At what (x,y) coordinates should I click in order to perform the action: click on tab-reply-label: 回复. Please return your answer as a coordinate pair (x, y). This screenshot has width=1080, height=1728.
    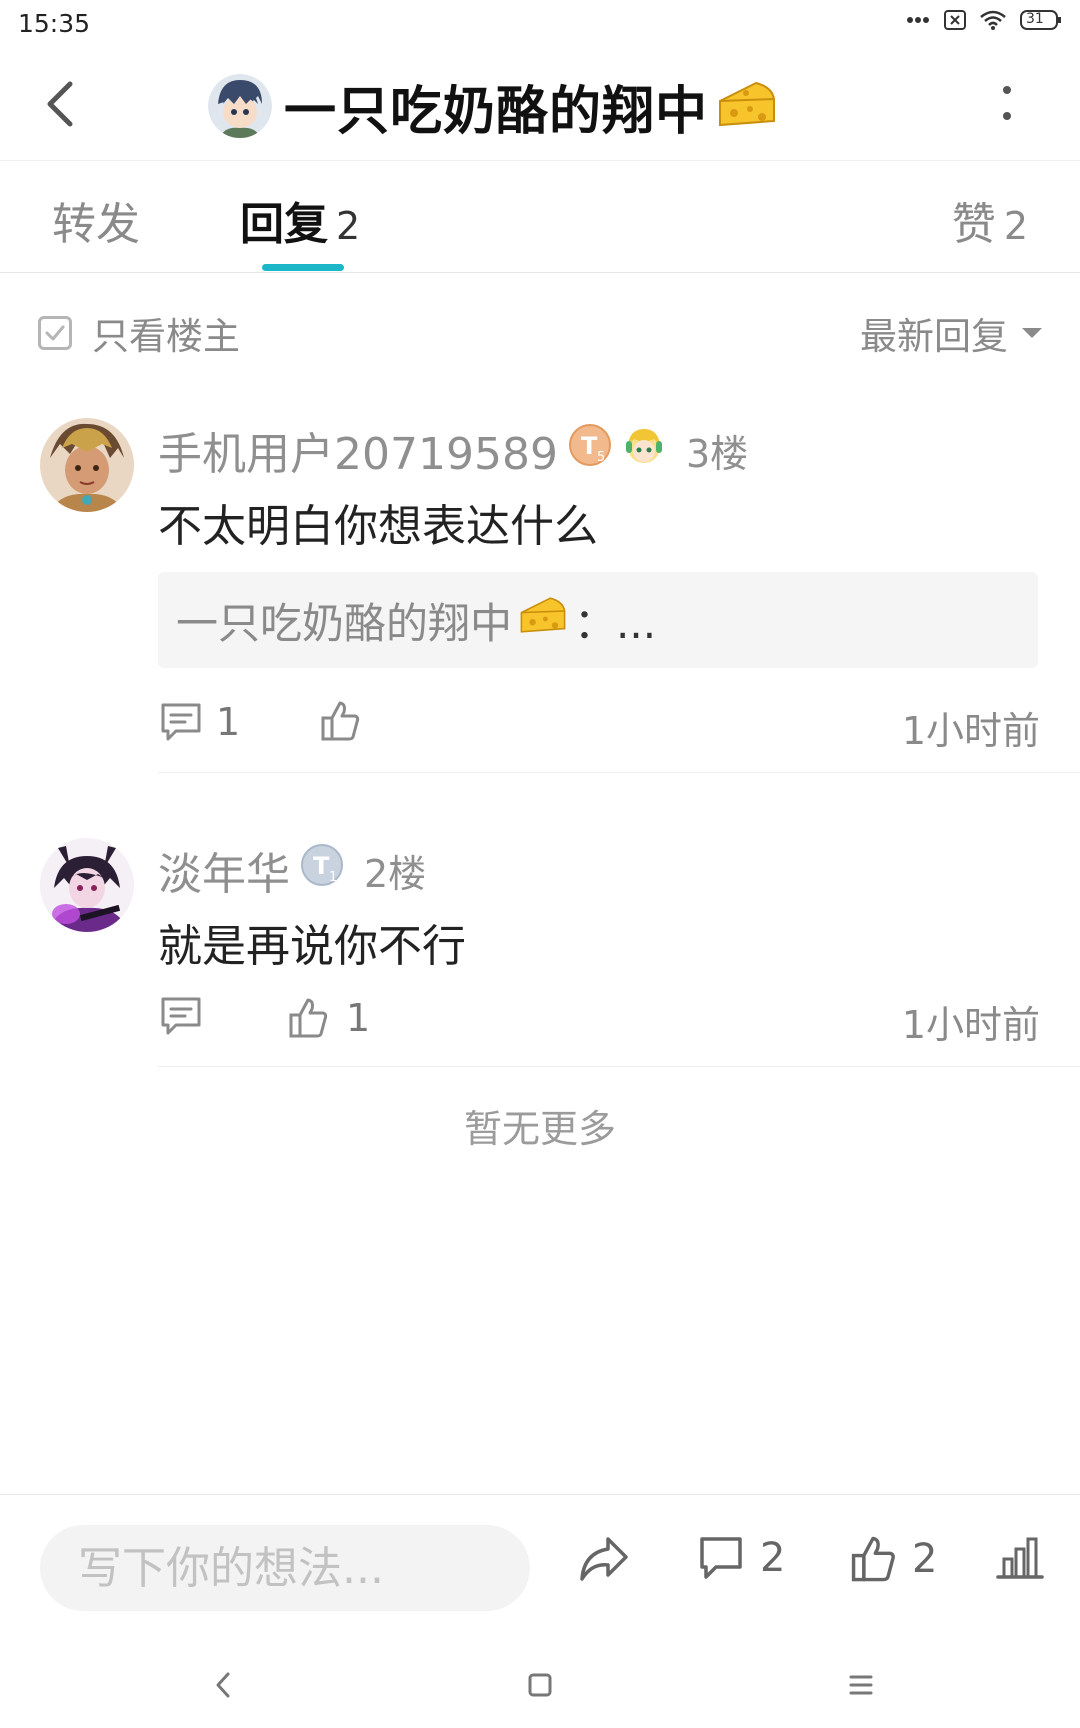
    Looking at the image, I should click on (284, 224).